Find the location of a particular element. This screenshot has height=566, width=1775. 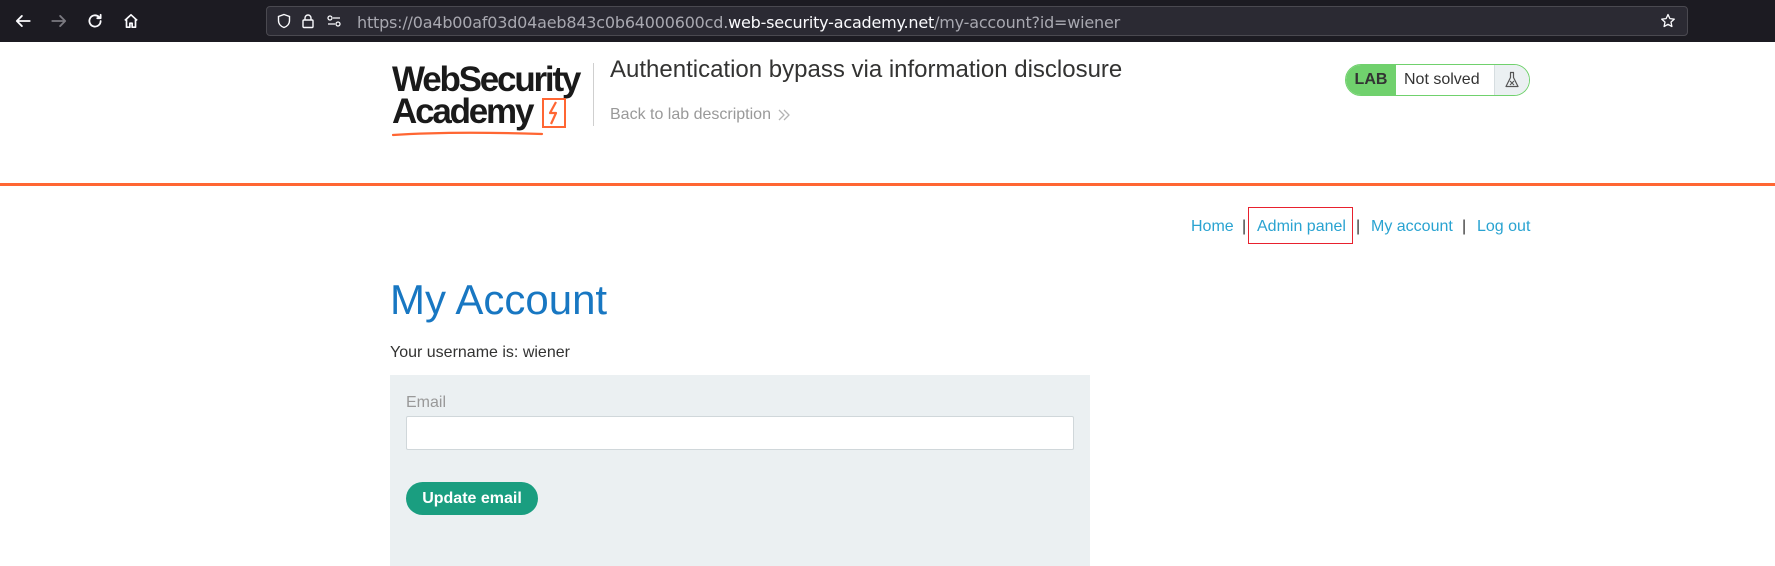

logo-bolt-icon is located at coordinates (554, 113).